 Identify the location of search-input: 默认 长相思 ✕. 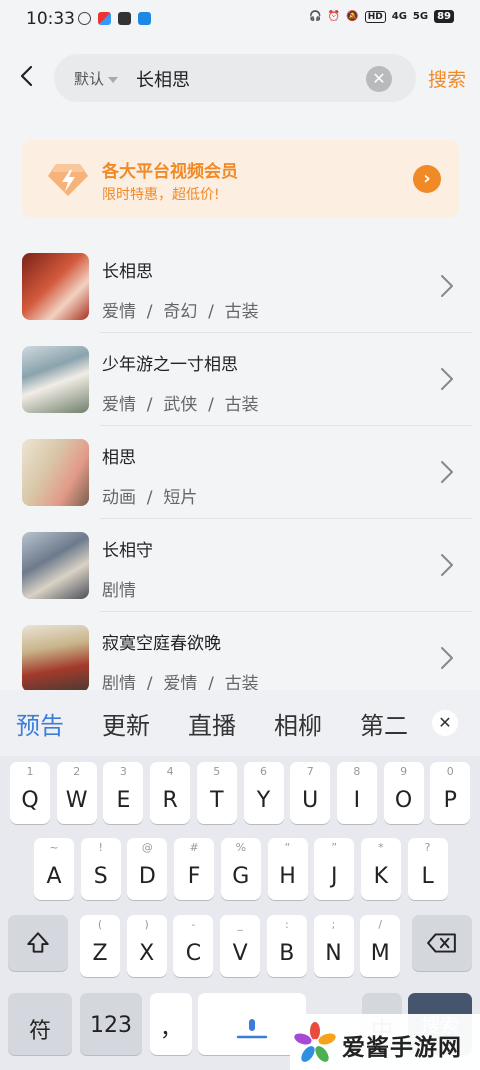
(235, 78).